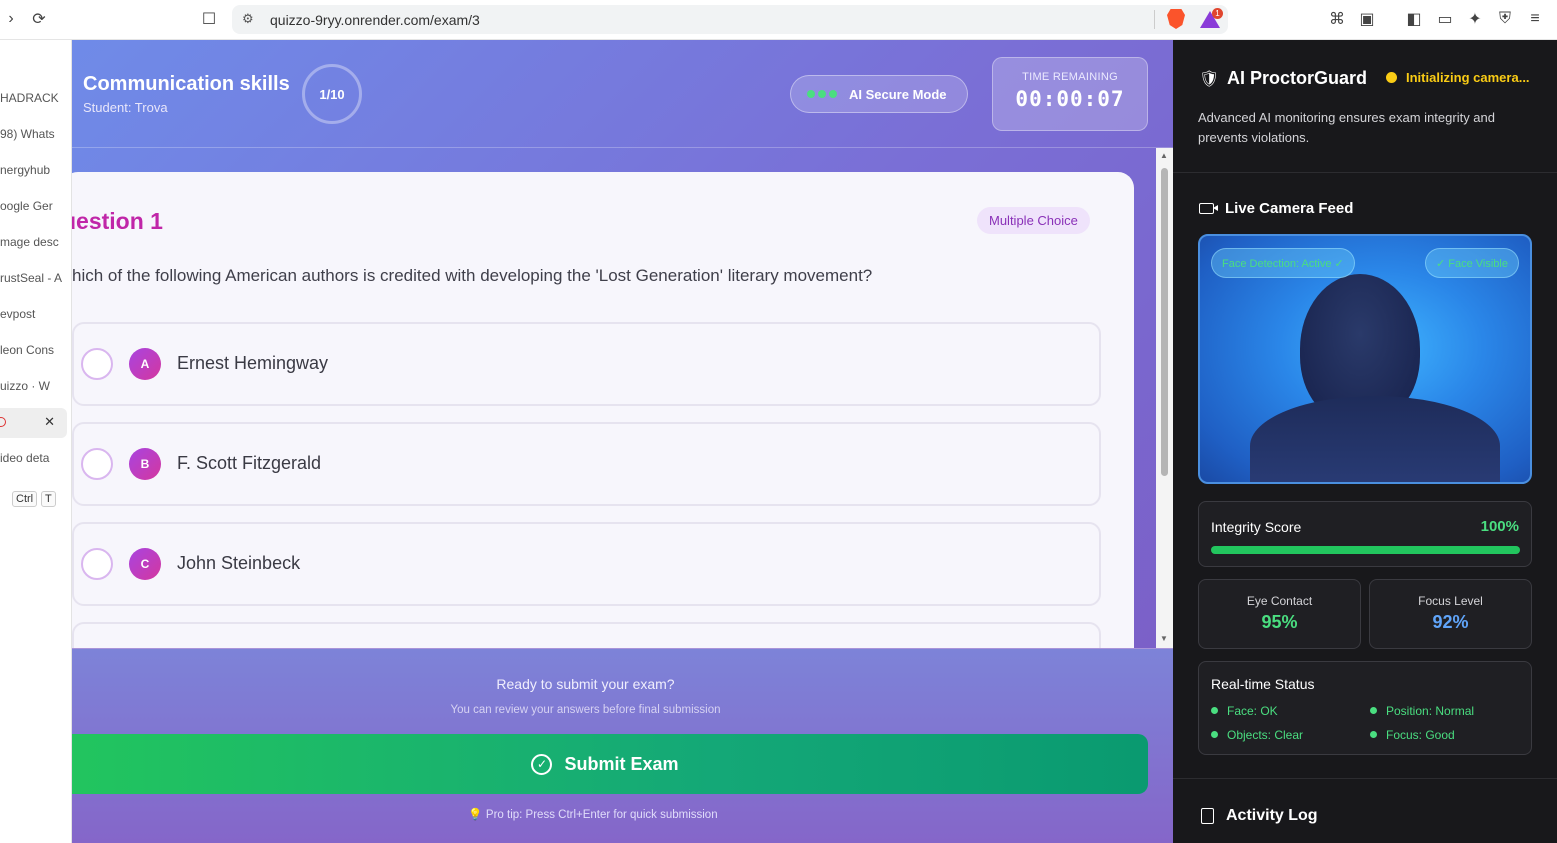 The image size is (1557, 843). I want to click on submit-button-label: Submit Exam, so click(621, 763).